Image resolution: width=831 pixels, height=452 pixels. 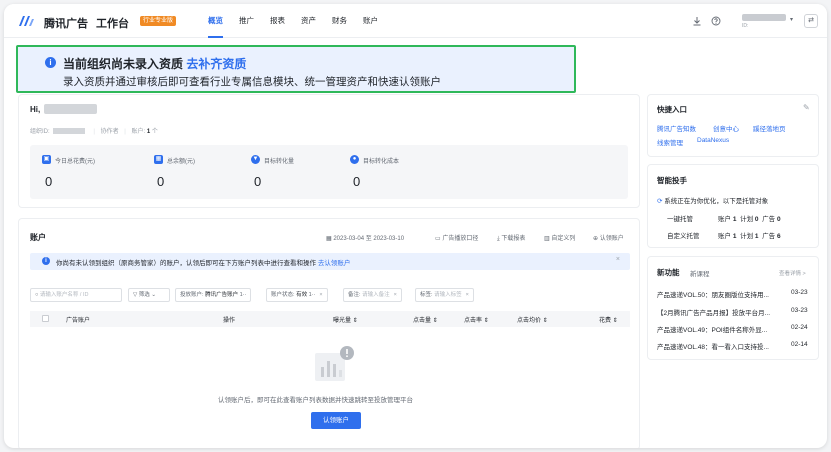 What do you see at coordinates (112, 23) in the screenshot?
I see `workbench-title: 工作台` at bounding box center [112, 23].